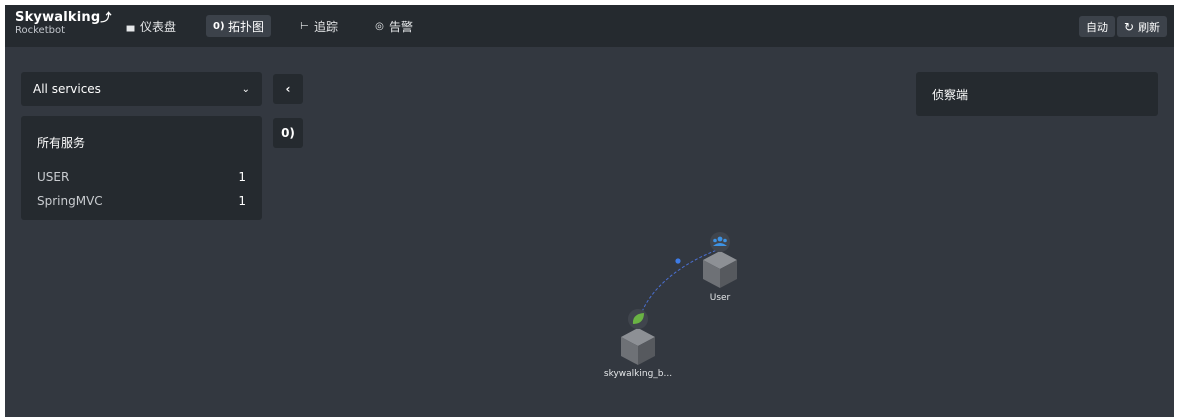 This screenshot has width=1179, height=417. Describe the element at coordinates (720, 267) in the screenshot. I see `topology-node-user: User` at that location.